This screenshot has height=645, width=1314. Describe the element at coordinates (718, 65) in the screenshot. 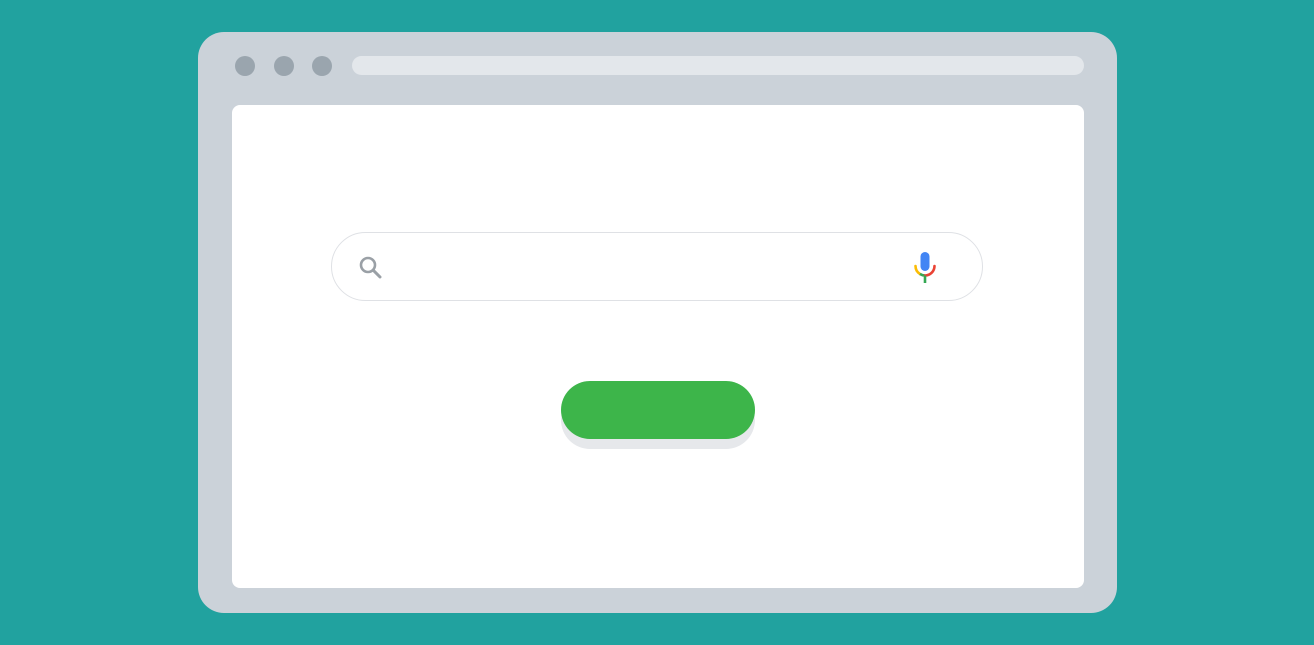

I see `address-bar` at that location.